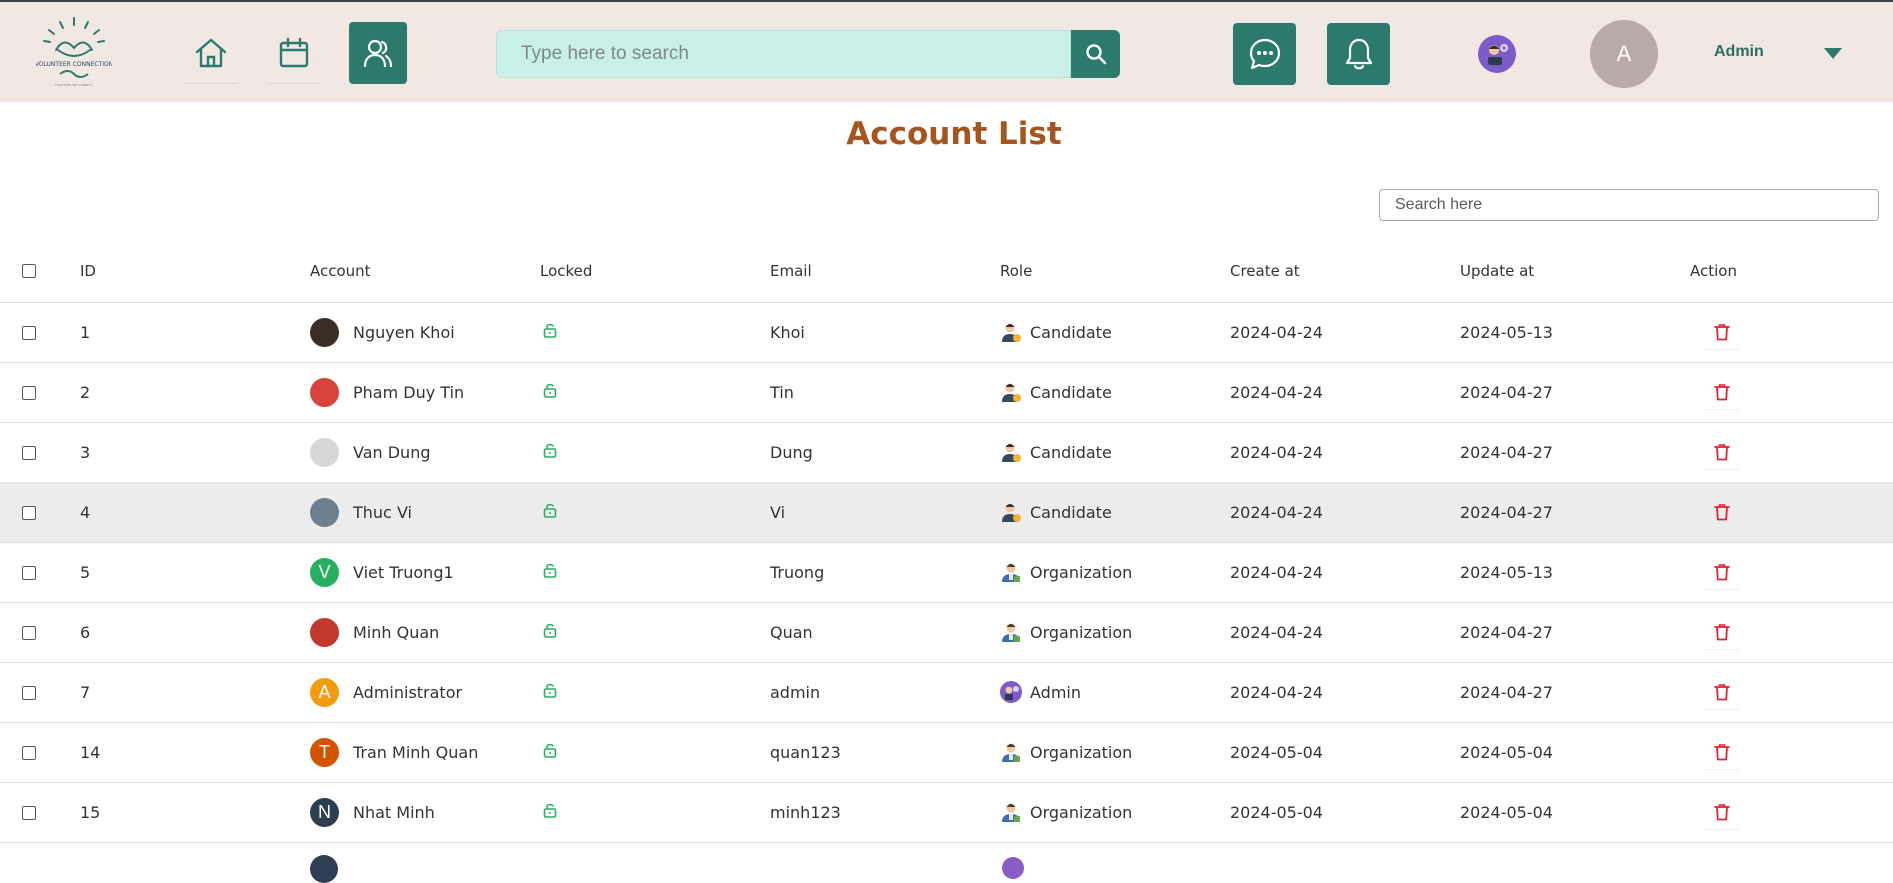 This screenshot has width=1893, height=883. What do you see at coordinates (1624, 54) in the screenshot?
I see `user-avatar: A` at bounding box center [1624, 54].